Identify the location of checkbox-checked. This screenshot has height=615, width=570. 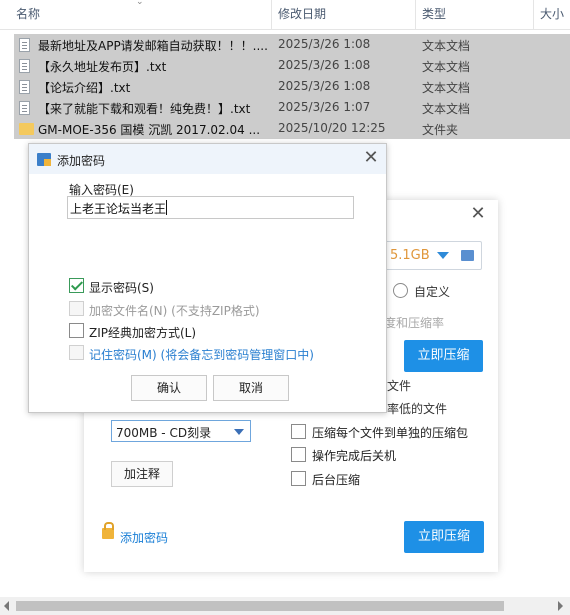
(76, 285).